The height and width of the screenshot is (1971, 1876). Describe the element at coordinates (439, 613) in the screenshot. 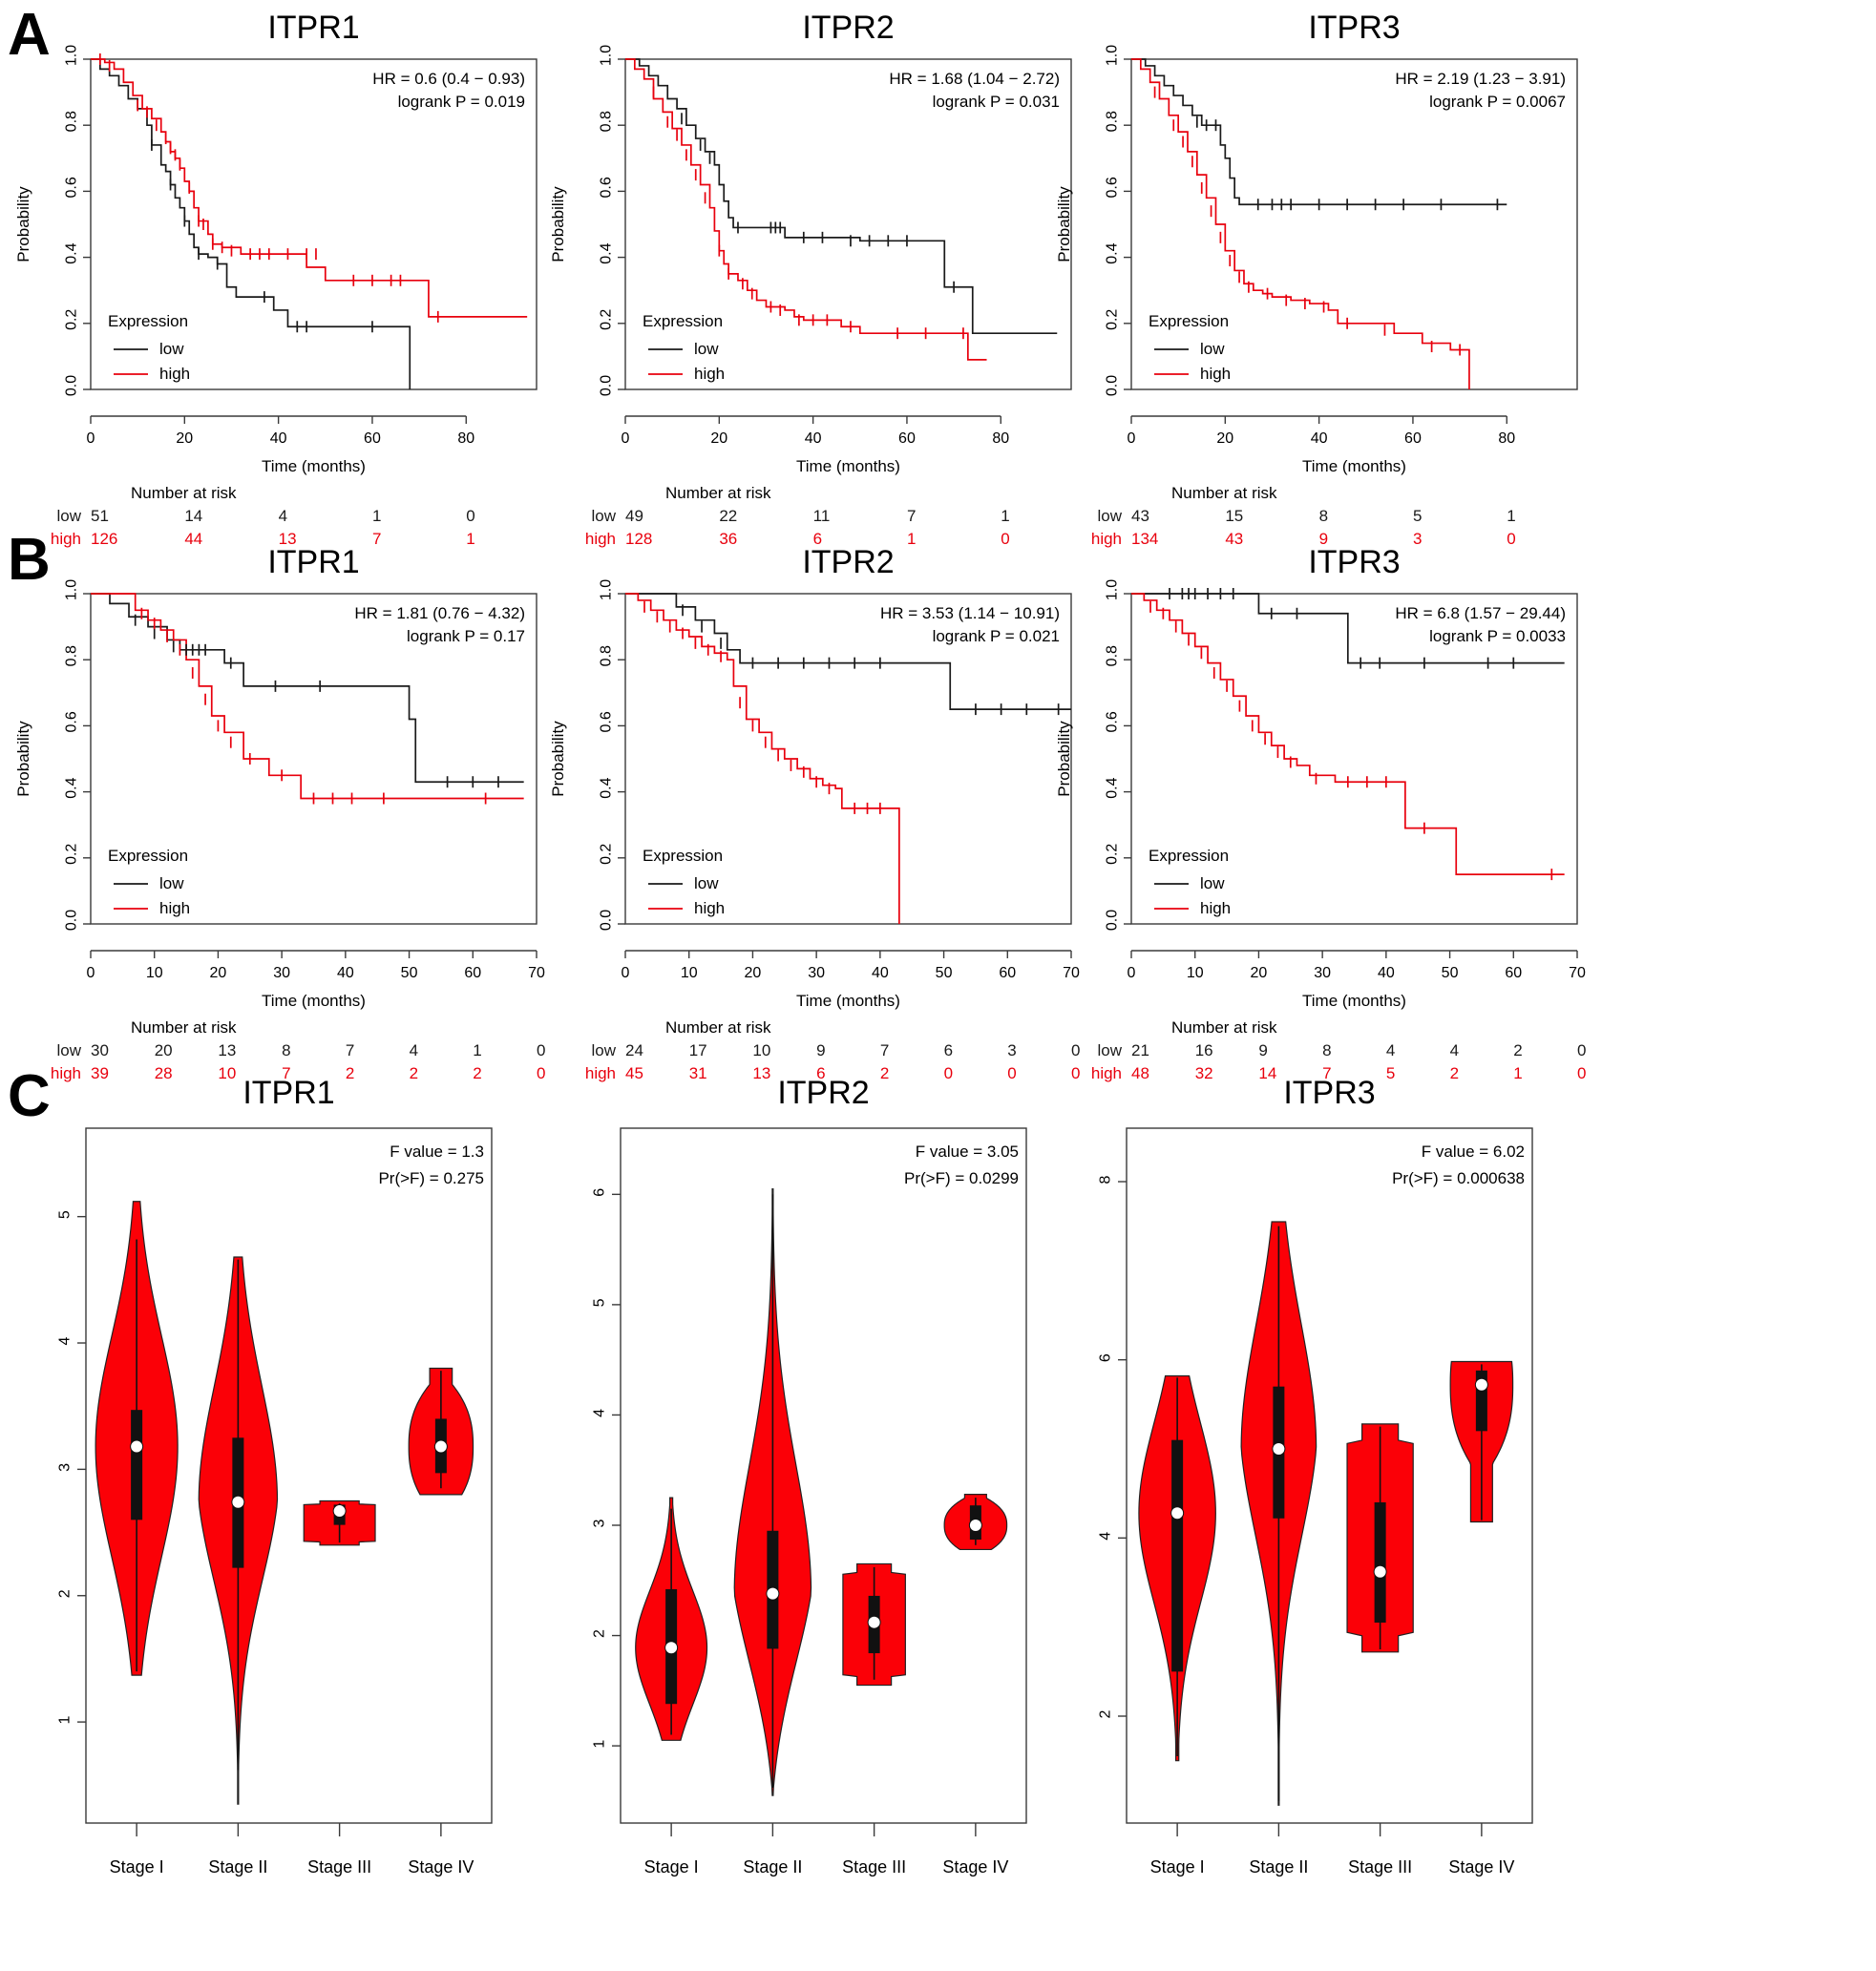

I see `hr-annotation: HR = 1.81 (0.76 − 4.32)` at that location.